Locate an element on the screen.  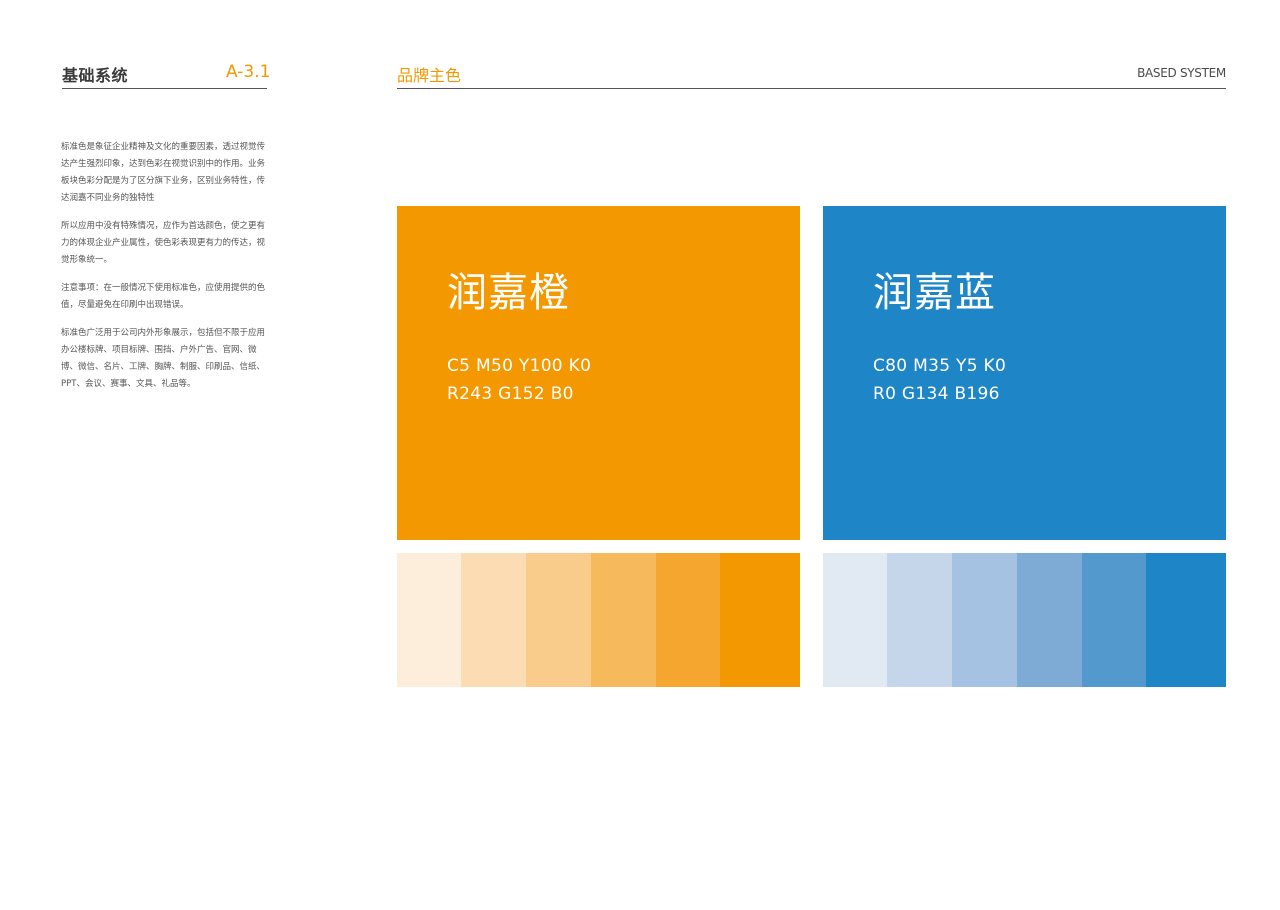
orange-color-name: 润嘉橙 is located at coordinates (508, 293).